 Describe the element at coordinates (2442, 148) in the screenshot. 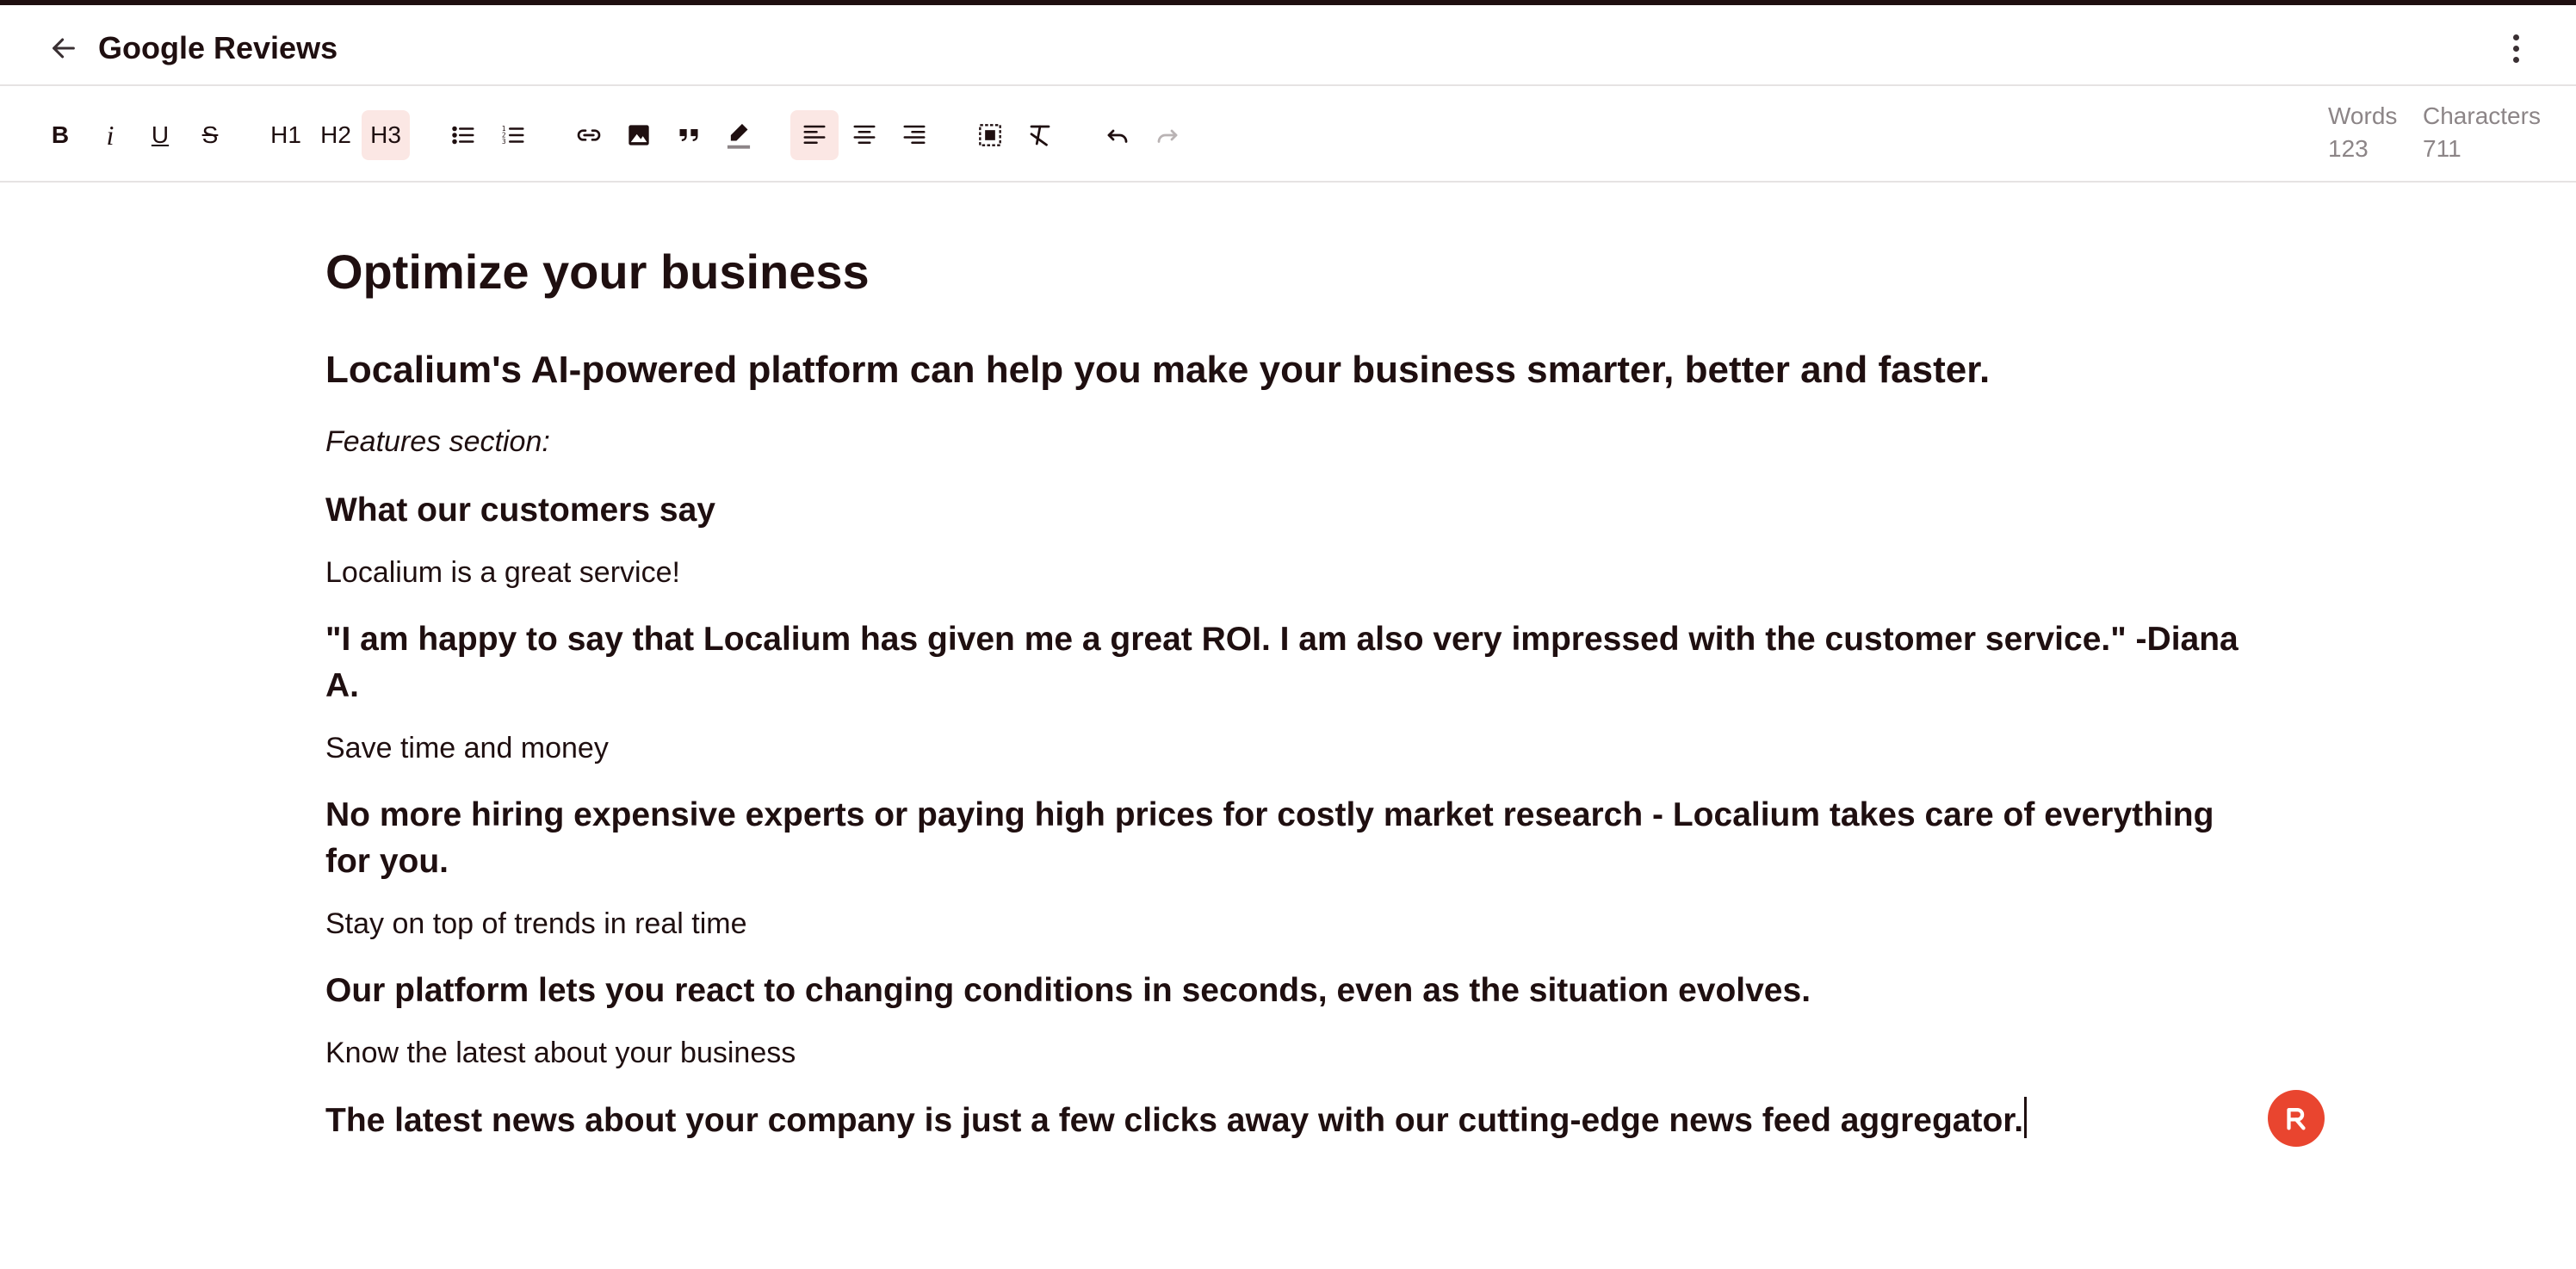

I see `character-count-value: 711` at that location.